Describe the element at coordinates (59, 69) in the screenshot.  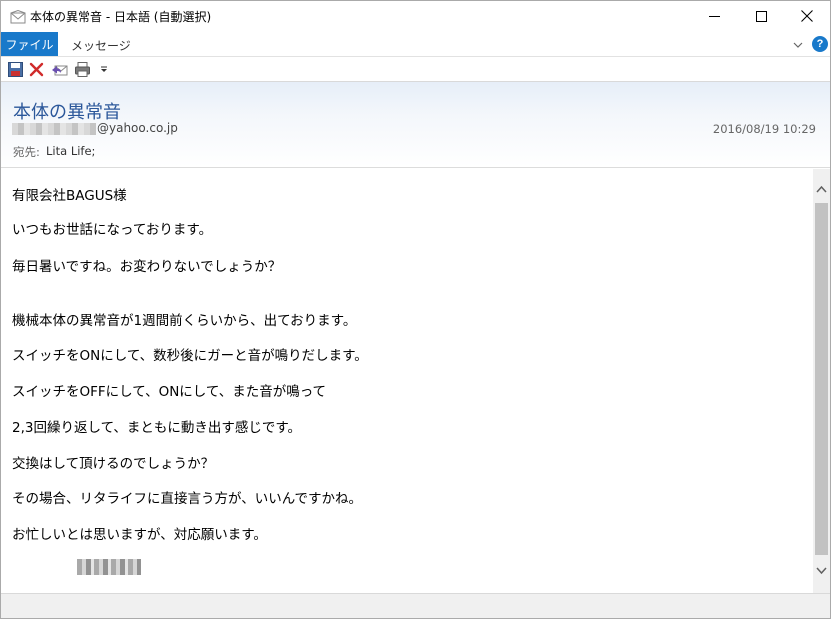
I see `reply-icon` at that location.